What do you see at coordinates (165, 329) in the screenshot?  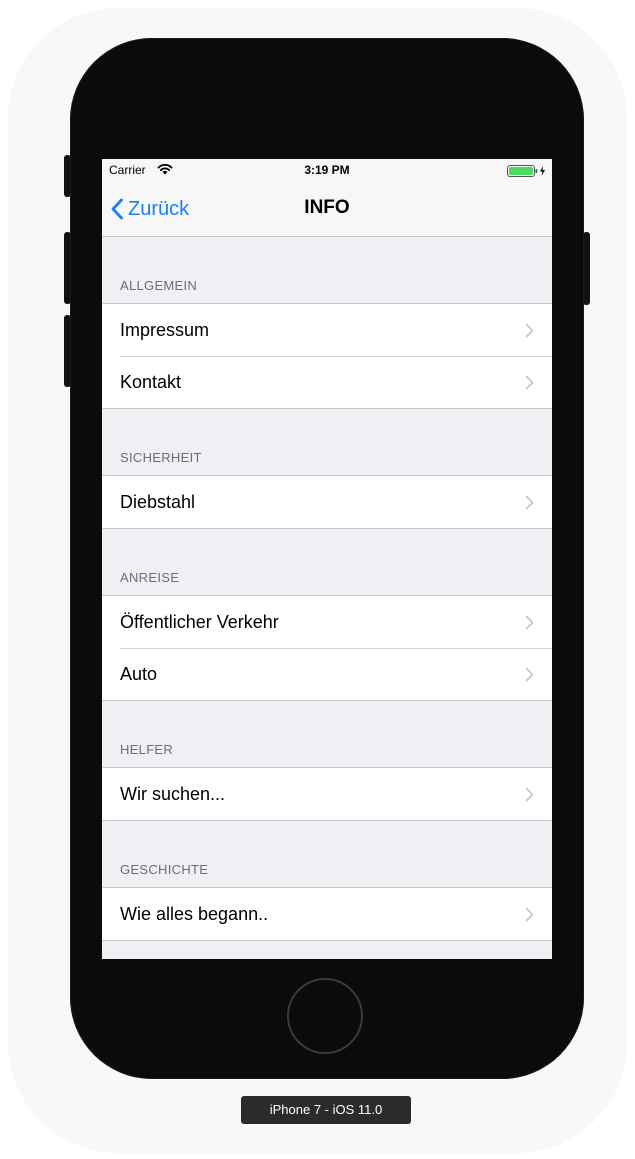 I see `cell-label: Impressum` at bounding box center [165, 329].